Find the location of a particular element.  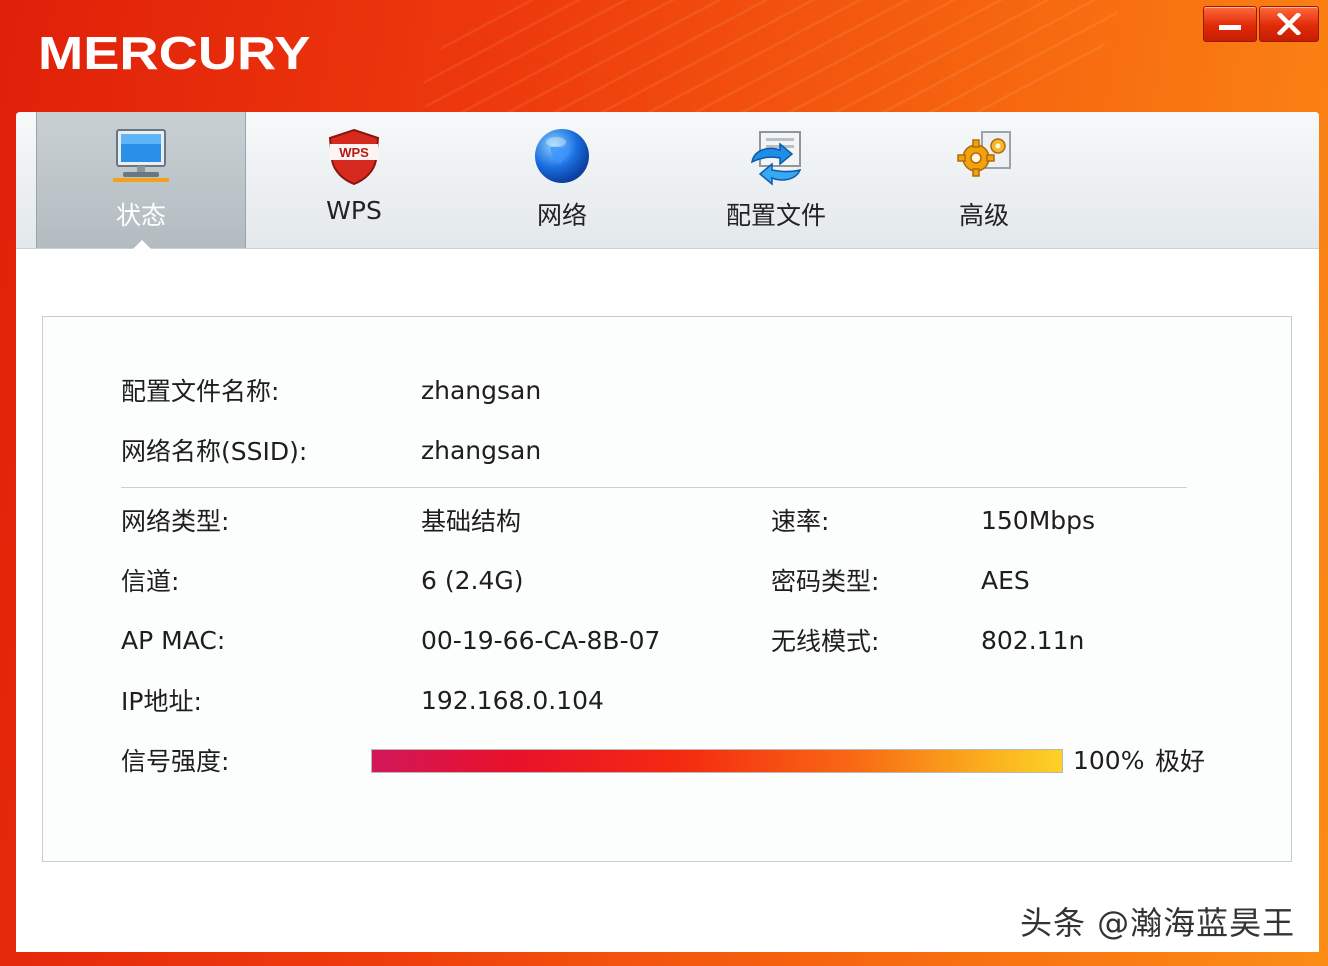

ap-mac-label: AP MAC: is located at coordinates (173, 640).